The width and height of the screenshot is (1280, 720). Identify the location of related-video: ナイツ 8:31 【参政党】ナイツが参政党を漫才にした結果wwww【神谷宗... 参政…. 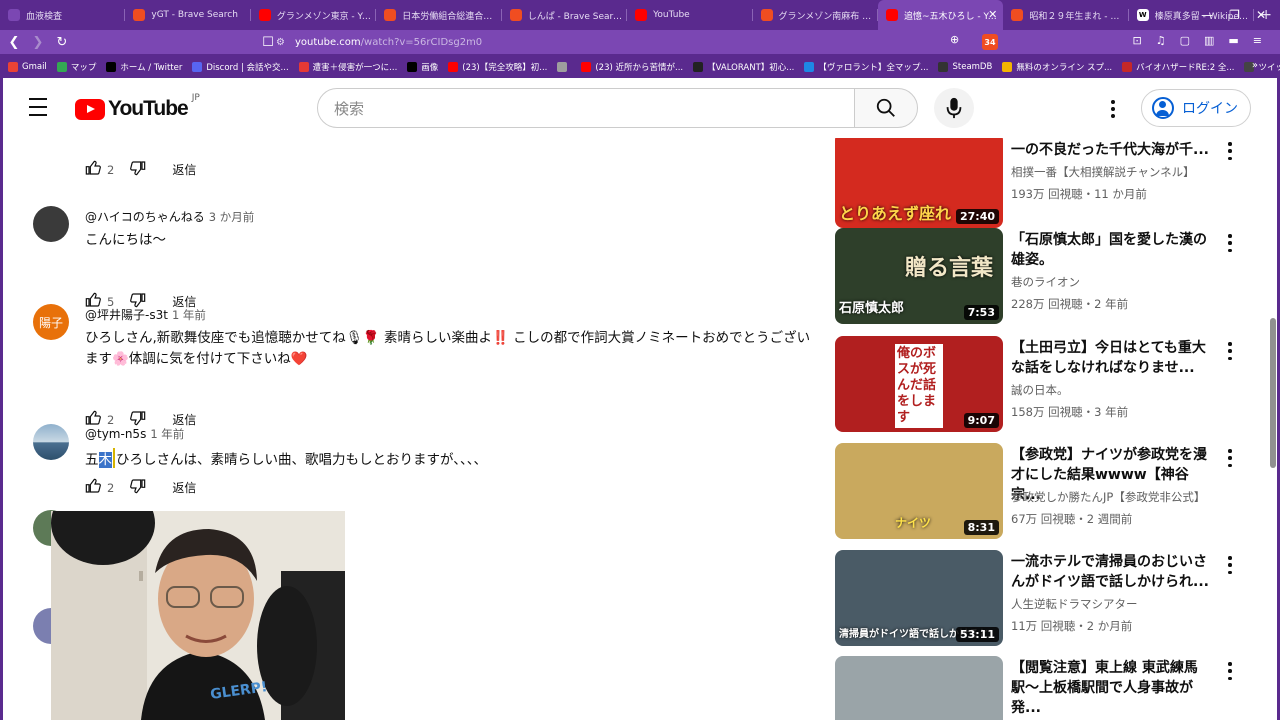
(1045, 493).